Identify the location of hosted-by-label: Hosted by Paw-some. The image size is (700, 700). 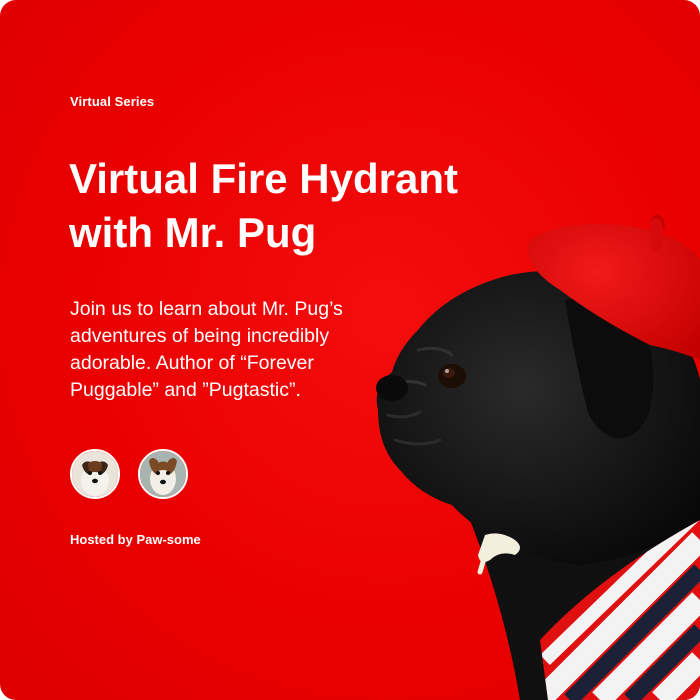
(135, 539).